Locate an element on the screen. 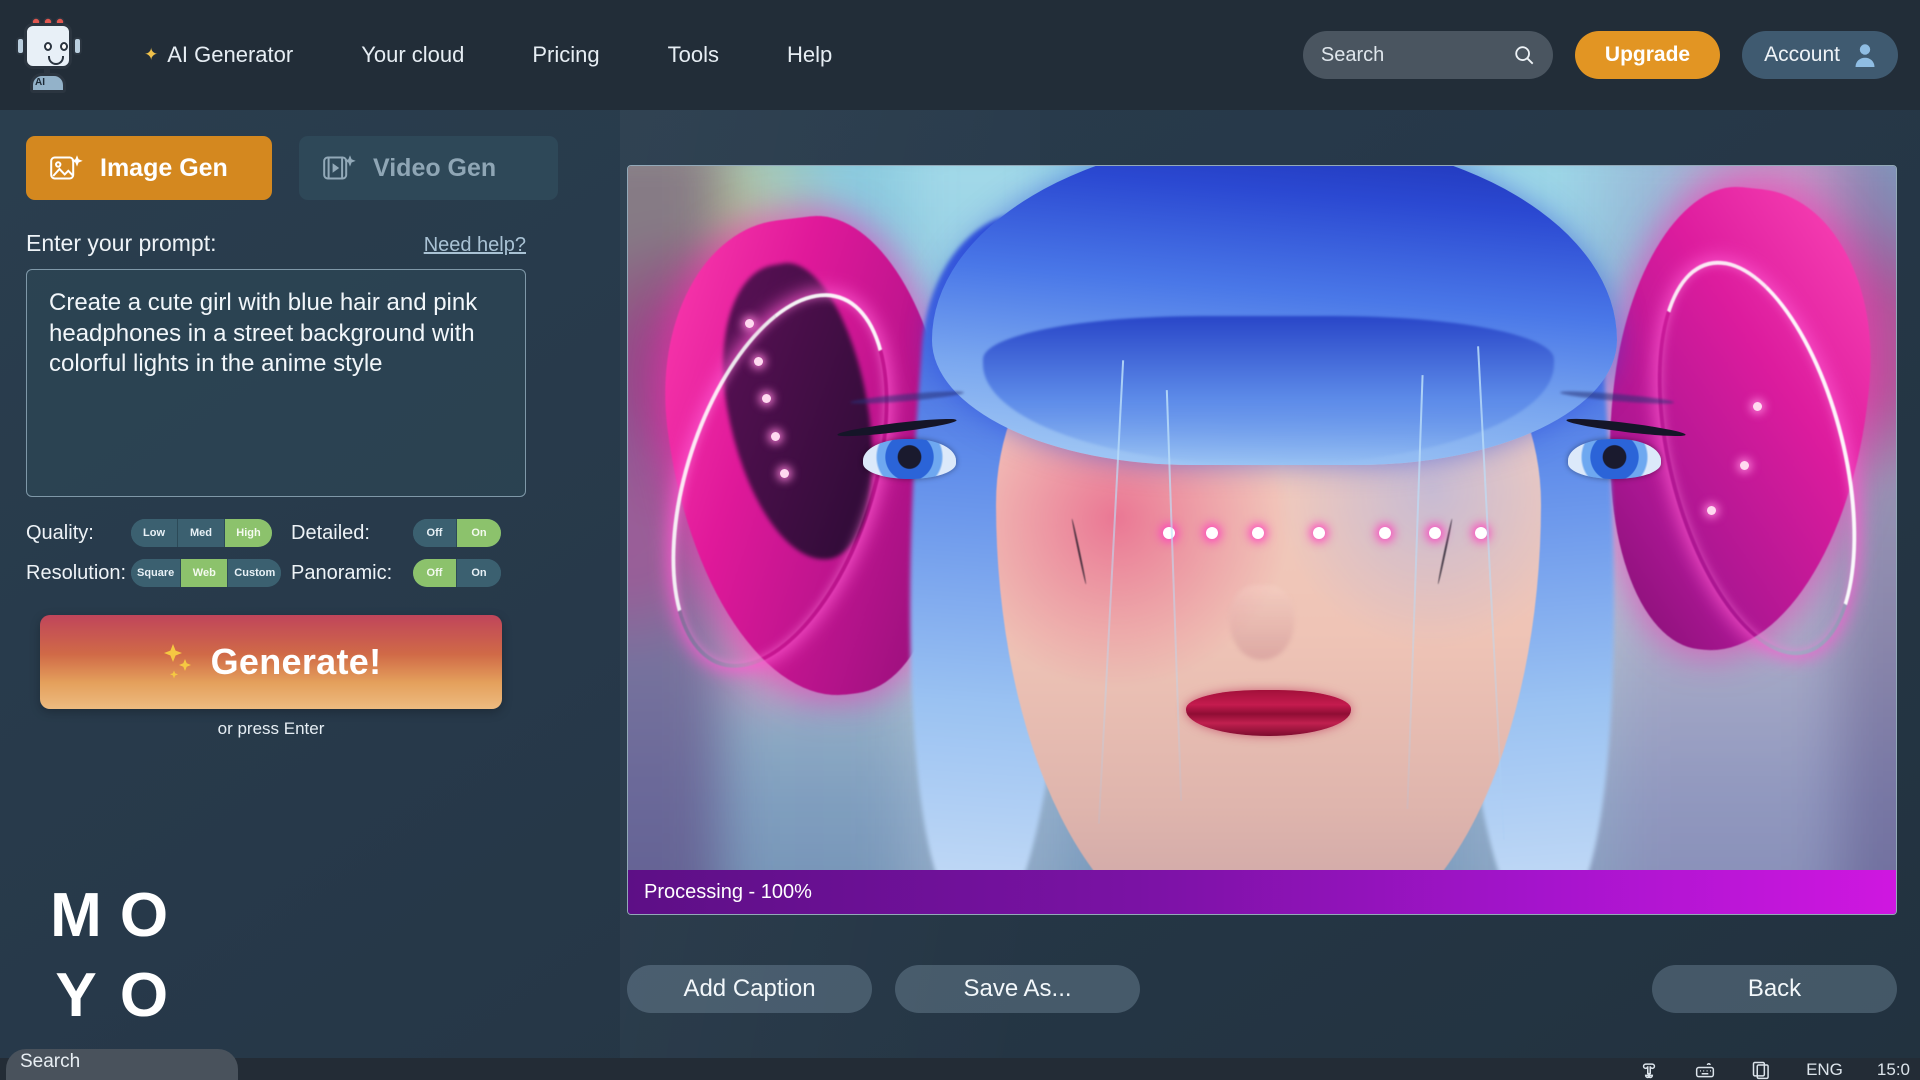  nav-item-tools: Tools is located at coordinates (693, 55).